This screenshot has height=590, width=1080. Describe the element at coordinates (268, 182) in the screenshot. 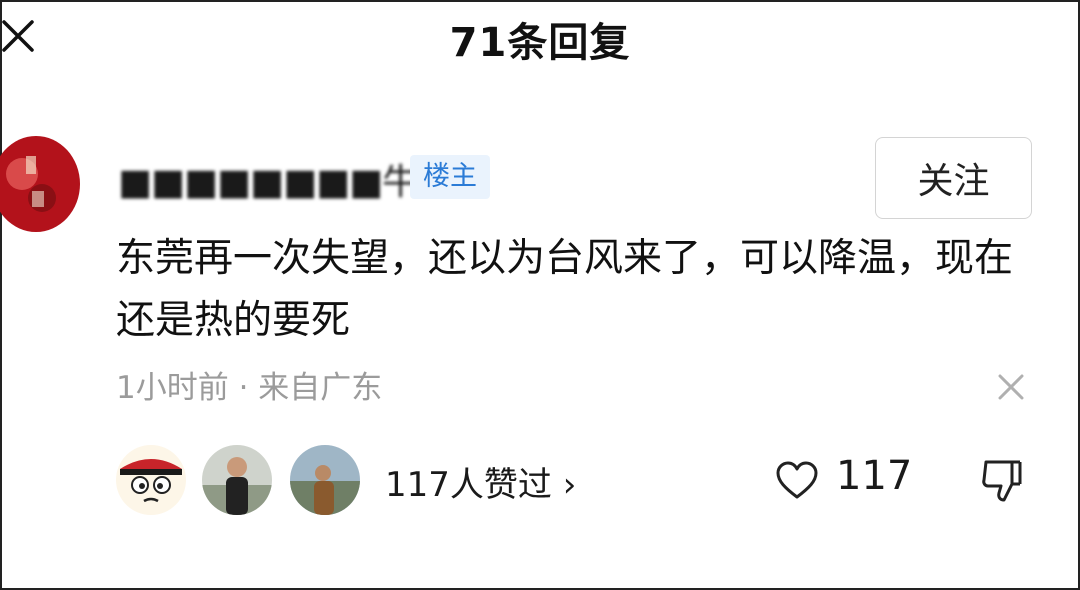

I see `username-text: ■■■■■■■■牛` at that location.